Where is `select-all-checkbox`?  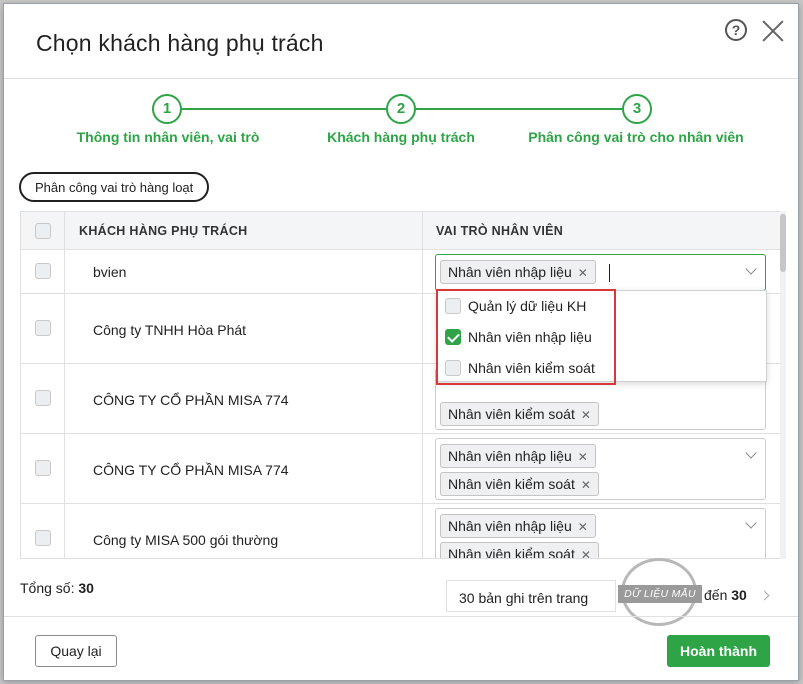
select-all-checkbox is located at coordinates (43, 231).